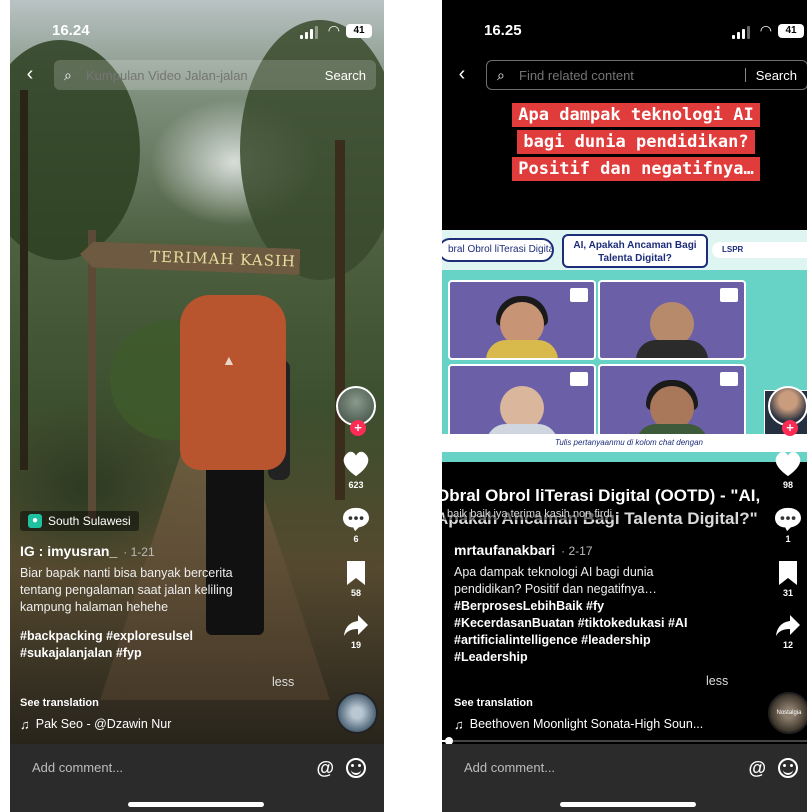  I want to click on comment-count: 1, so click(788, 539).